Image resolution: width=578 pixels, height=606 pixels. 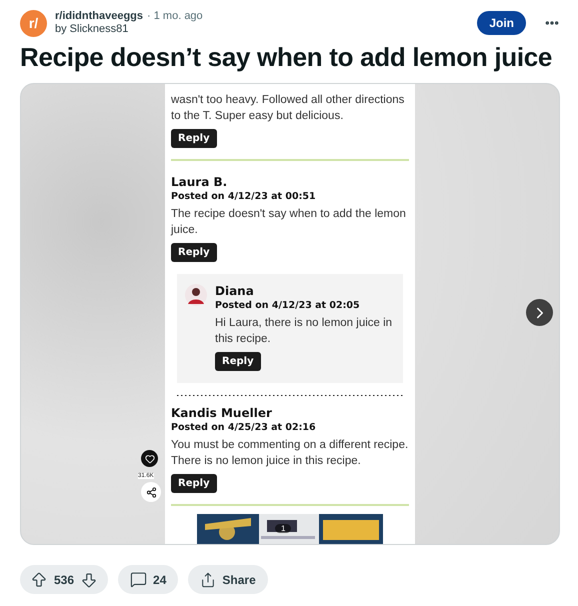 I want to click on share-arrow-icon, so click(x=208, y=580).